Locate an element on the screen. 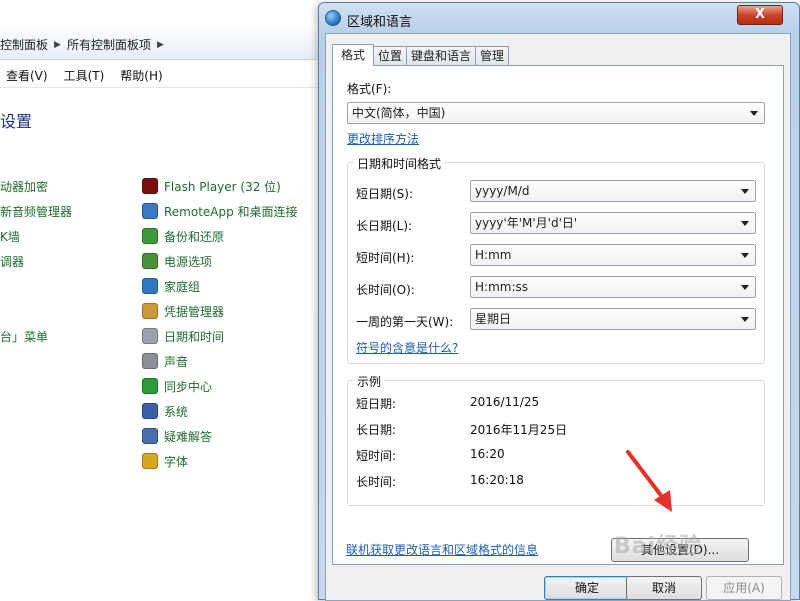  first-day-of-week-select: 星期日 is located at coordinates (613, 319).